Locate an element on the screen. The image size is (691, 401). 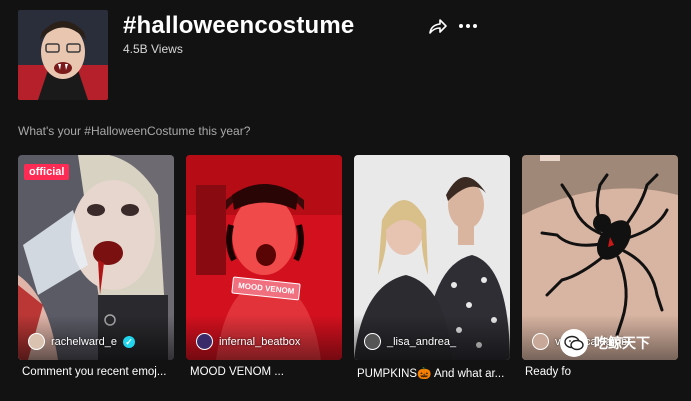
username: _lisa_andrea_ is located at coordinates (422, 341).